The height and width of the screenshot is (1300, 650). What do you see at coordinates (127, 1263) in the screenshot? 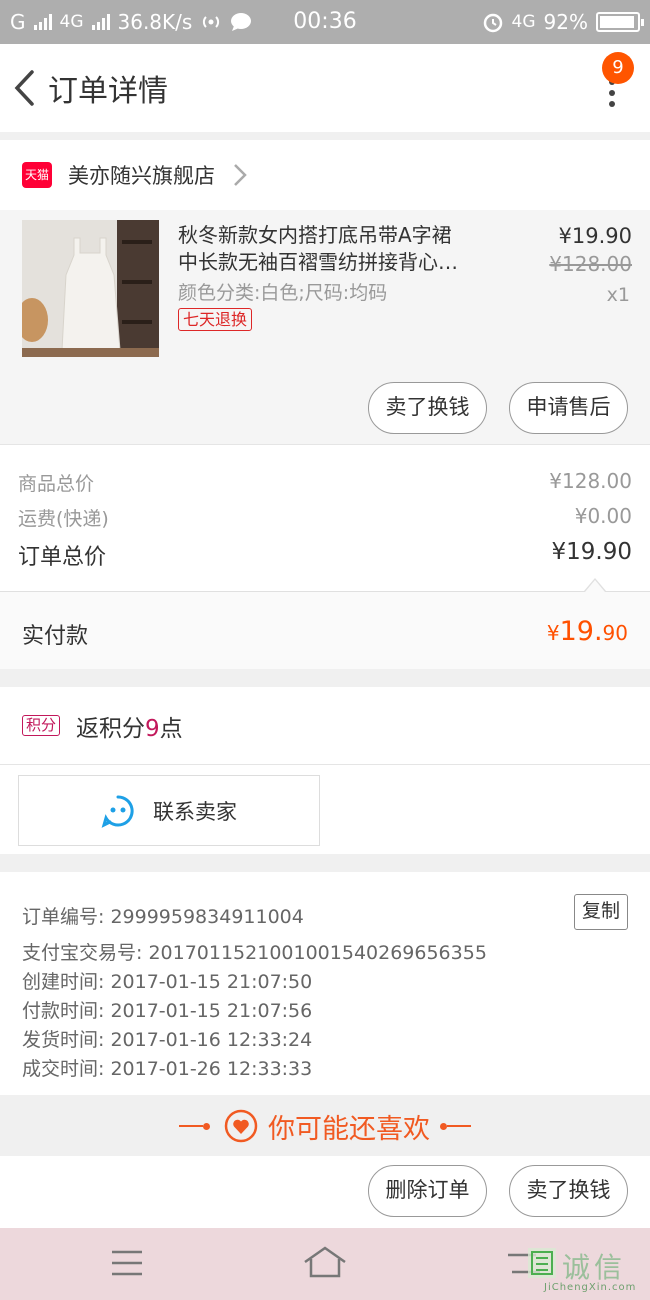
I see `menu-icon` at bounding box center [127, 1263].